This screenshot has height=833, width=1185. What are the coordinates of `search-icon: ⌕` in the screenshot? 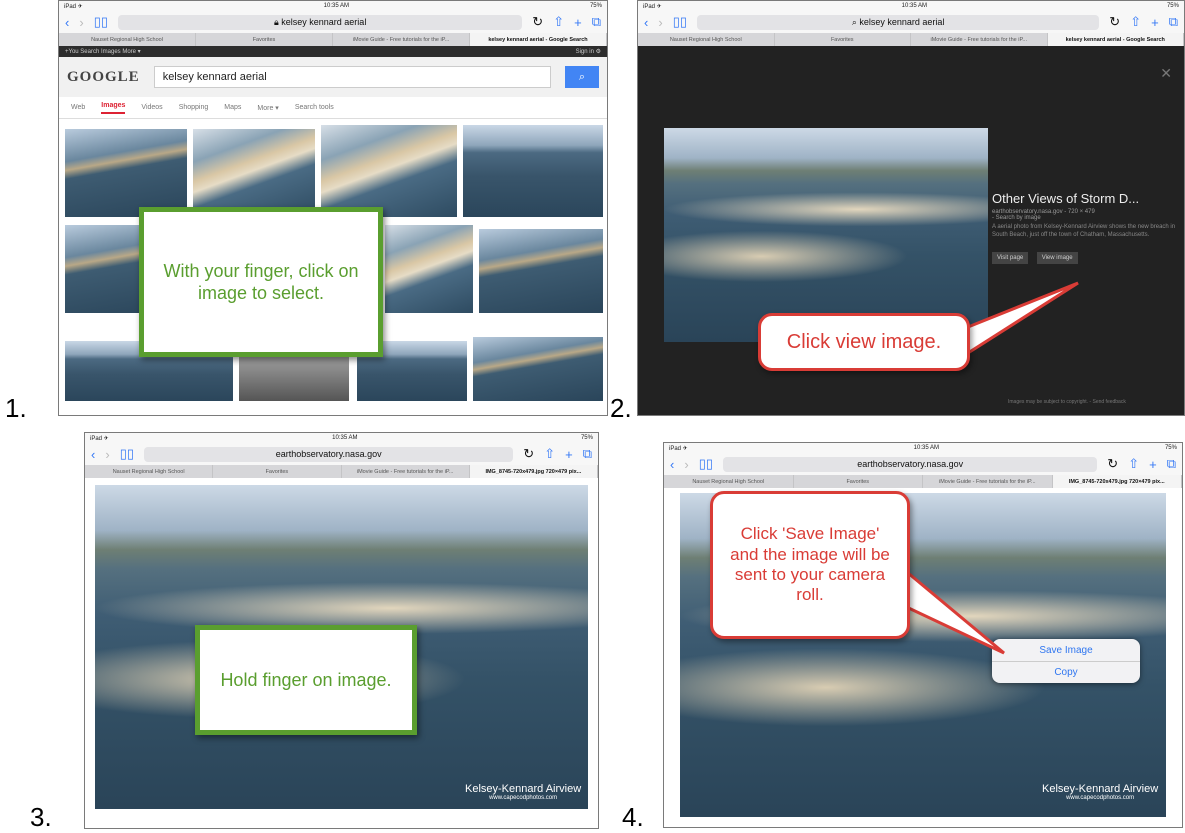 It's located at (582, 76).